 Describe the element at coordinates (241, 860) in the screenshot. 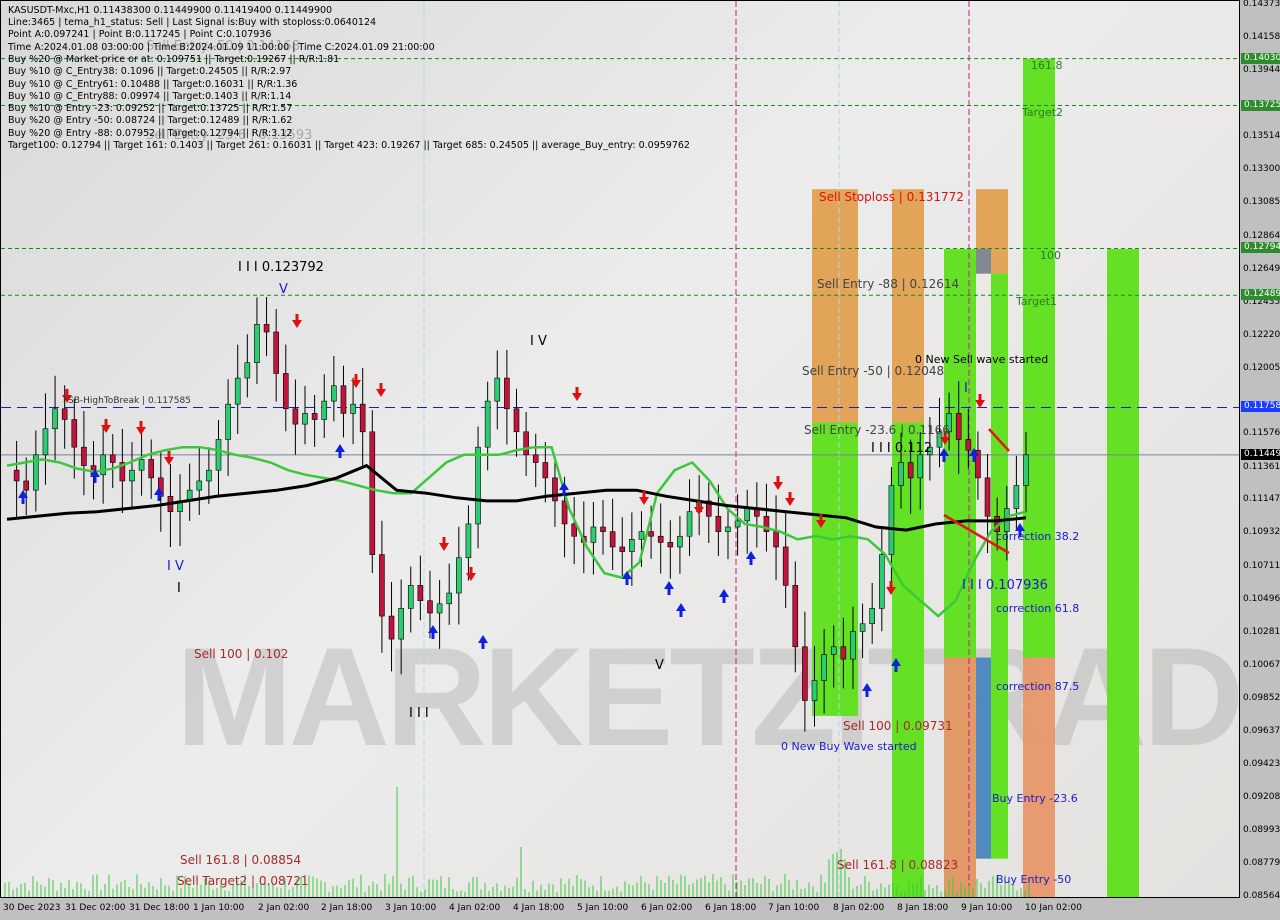

I see `chart-annotation: Sell 161.8 | 0.08854` at that location.